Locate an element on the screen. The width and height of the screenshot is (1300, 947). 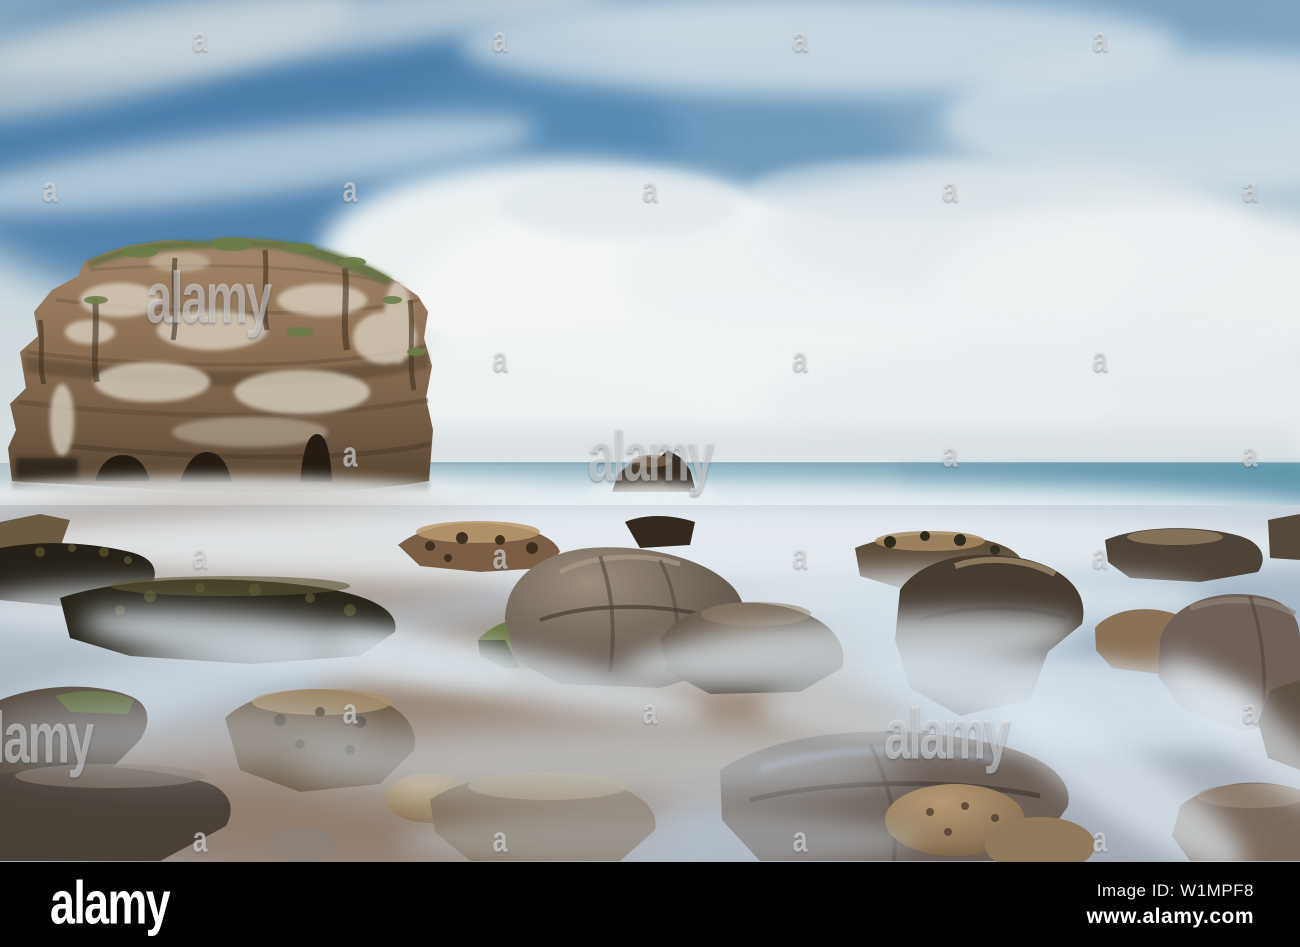
image-id-text: Image ID: W1MPF8 is located at coordinates (1175, 890).